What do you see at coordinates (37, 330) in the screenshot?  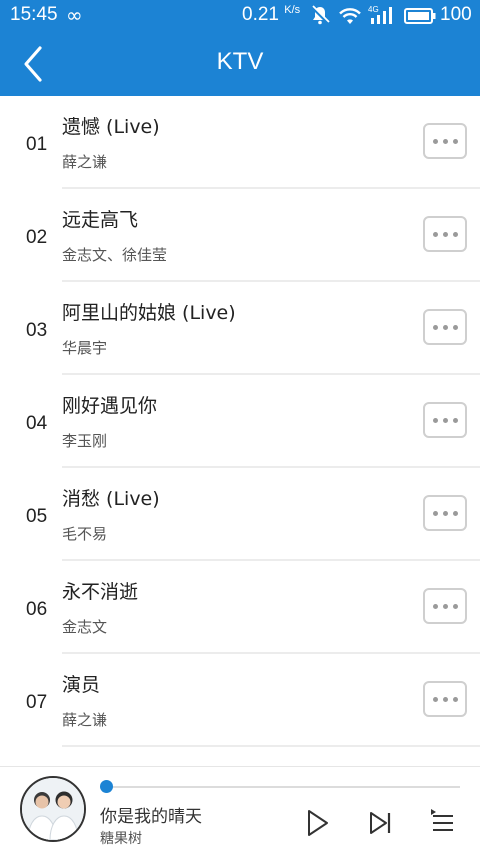 I see `track-number: 03` at bounding box center [37, 330].